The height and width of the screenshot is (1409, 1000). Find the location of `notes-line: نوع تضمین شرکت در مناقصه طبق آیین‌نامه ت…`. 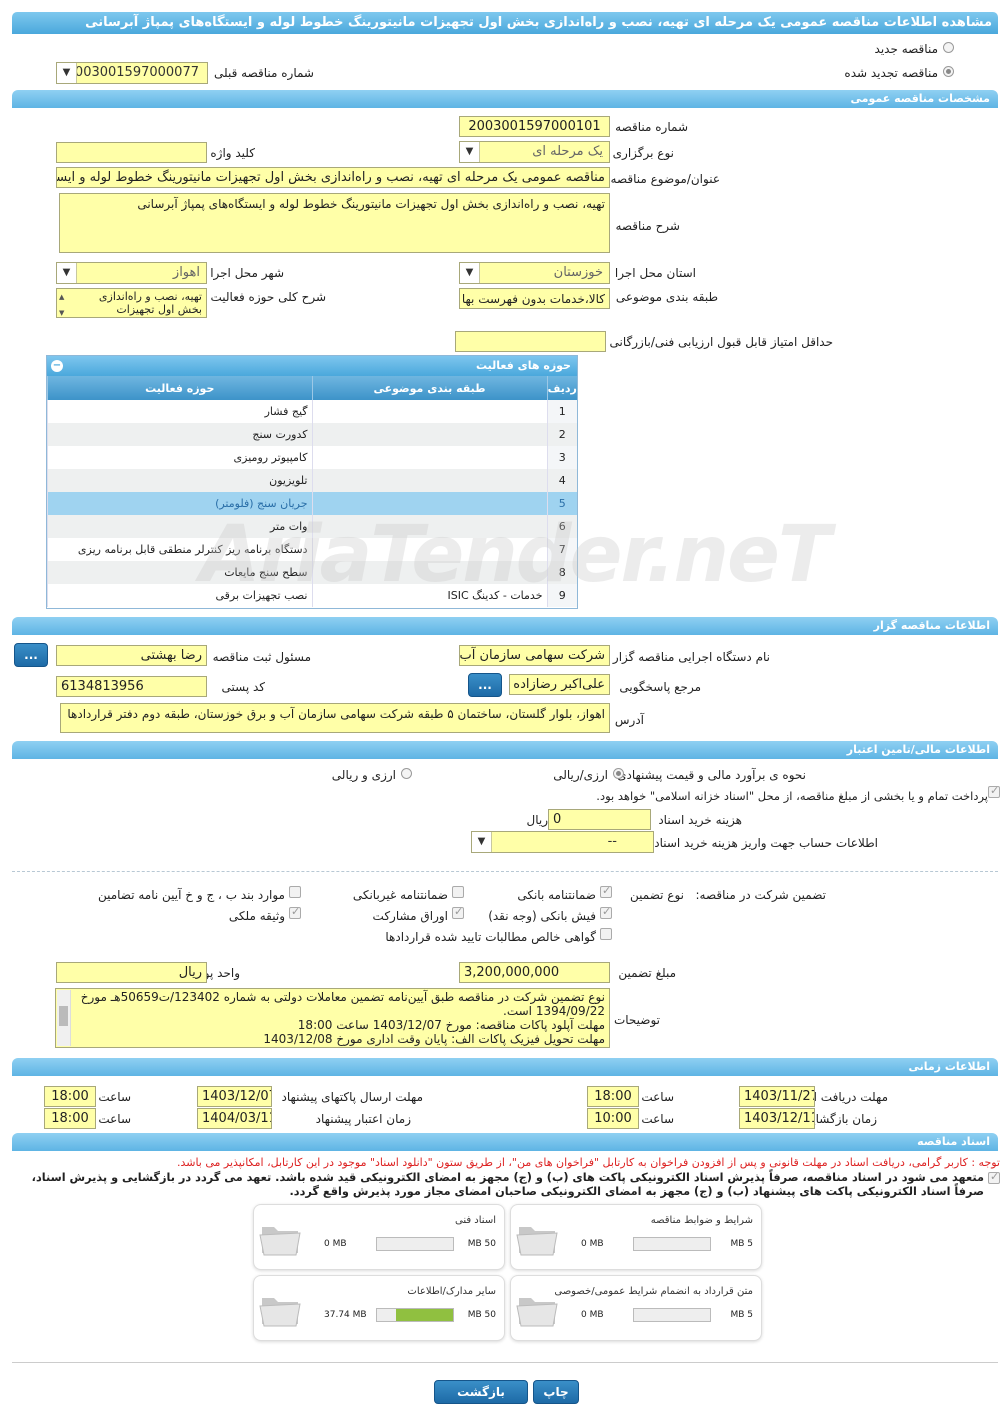

notes-line: نوع تضمین شرکت در مناقصه طبق آیین‌نامه ت… is located at coordinates (342, 1004).